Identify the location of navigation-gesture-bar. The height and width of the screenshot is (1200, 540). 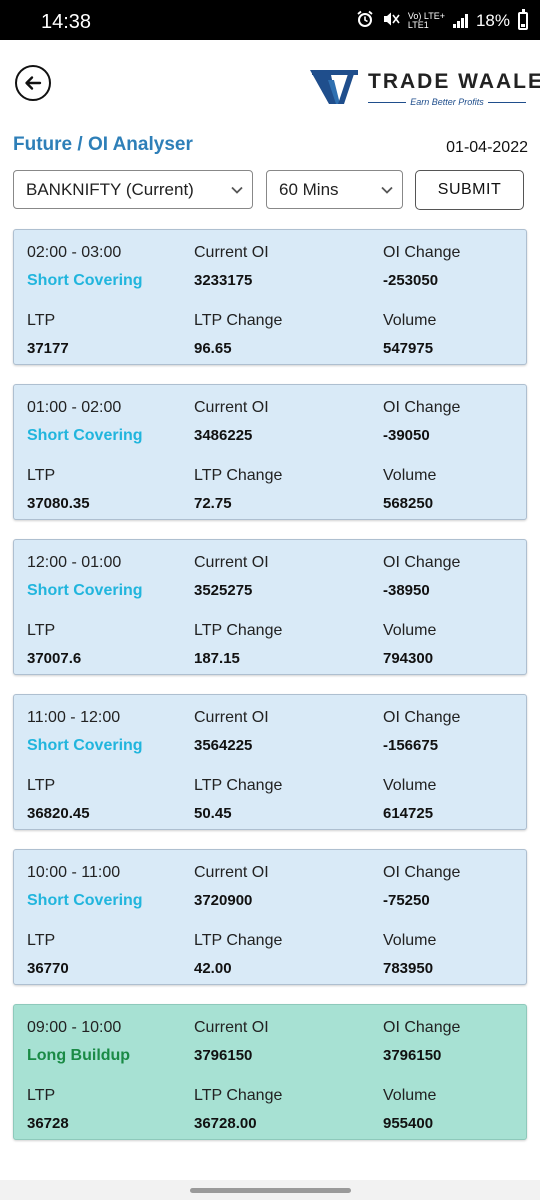
(270, 1190).